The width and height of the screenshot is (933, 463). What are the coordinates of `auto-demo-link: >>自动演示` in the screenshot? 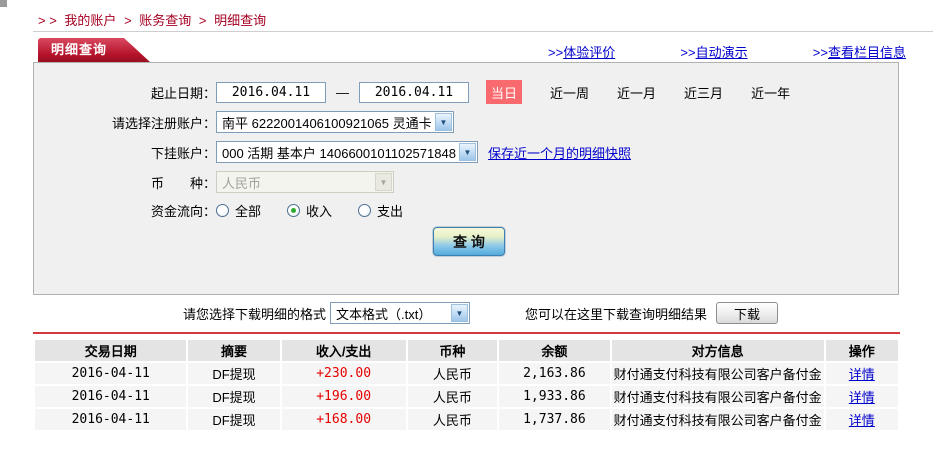 It's located at (713, 51).